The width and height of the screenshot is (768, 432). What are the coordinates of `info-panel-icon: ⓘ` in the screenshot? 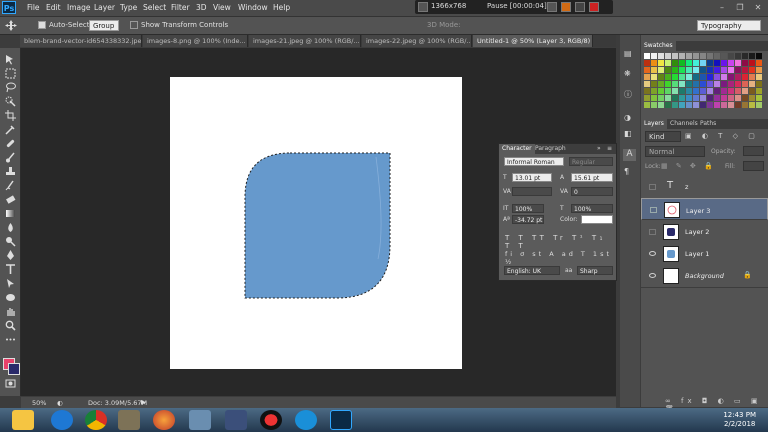 It's located at (630, 94).